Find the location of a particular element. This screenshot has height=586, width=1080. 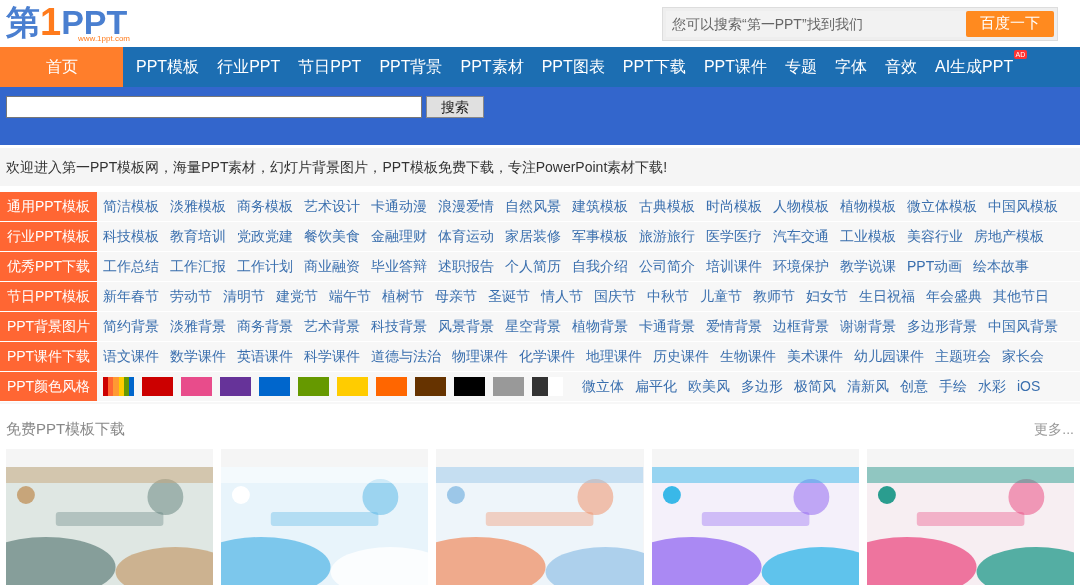

category-link: 幼儿园课件 is located at coordinates (889, 356).